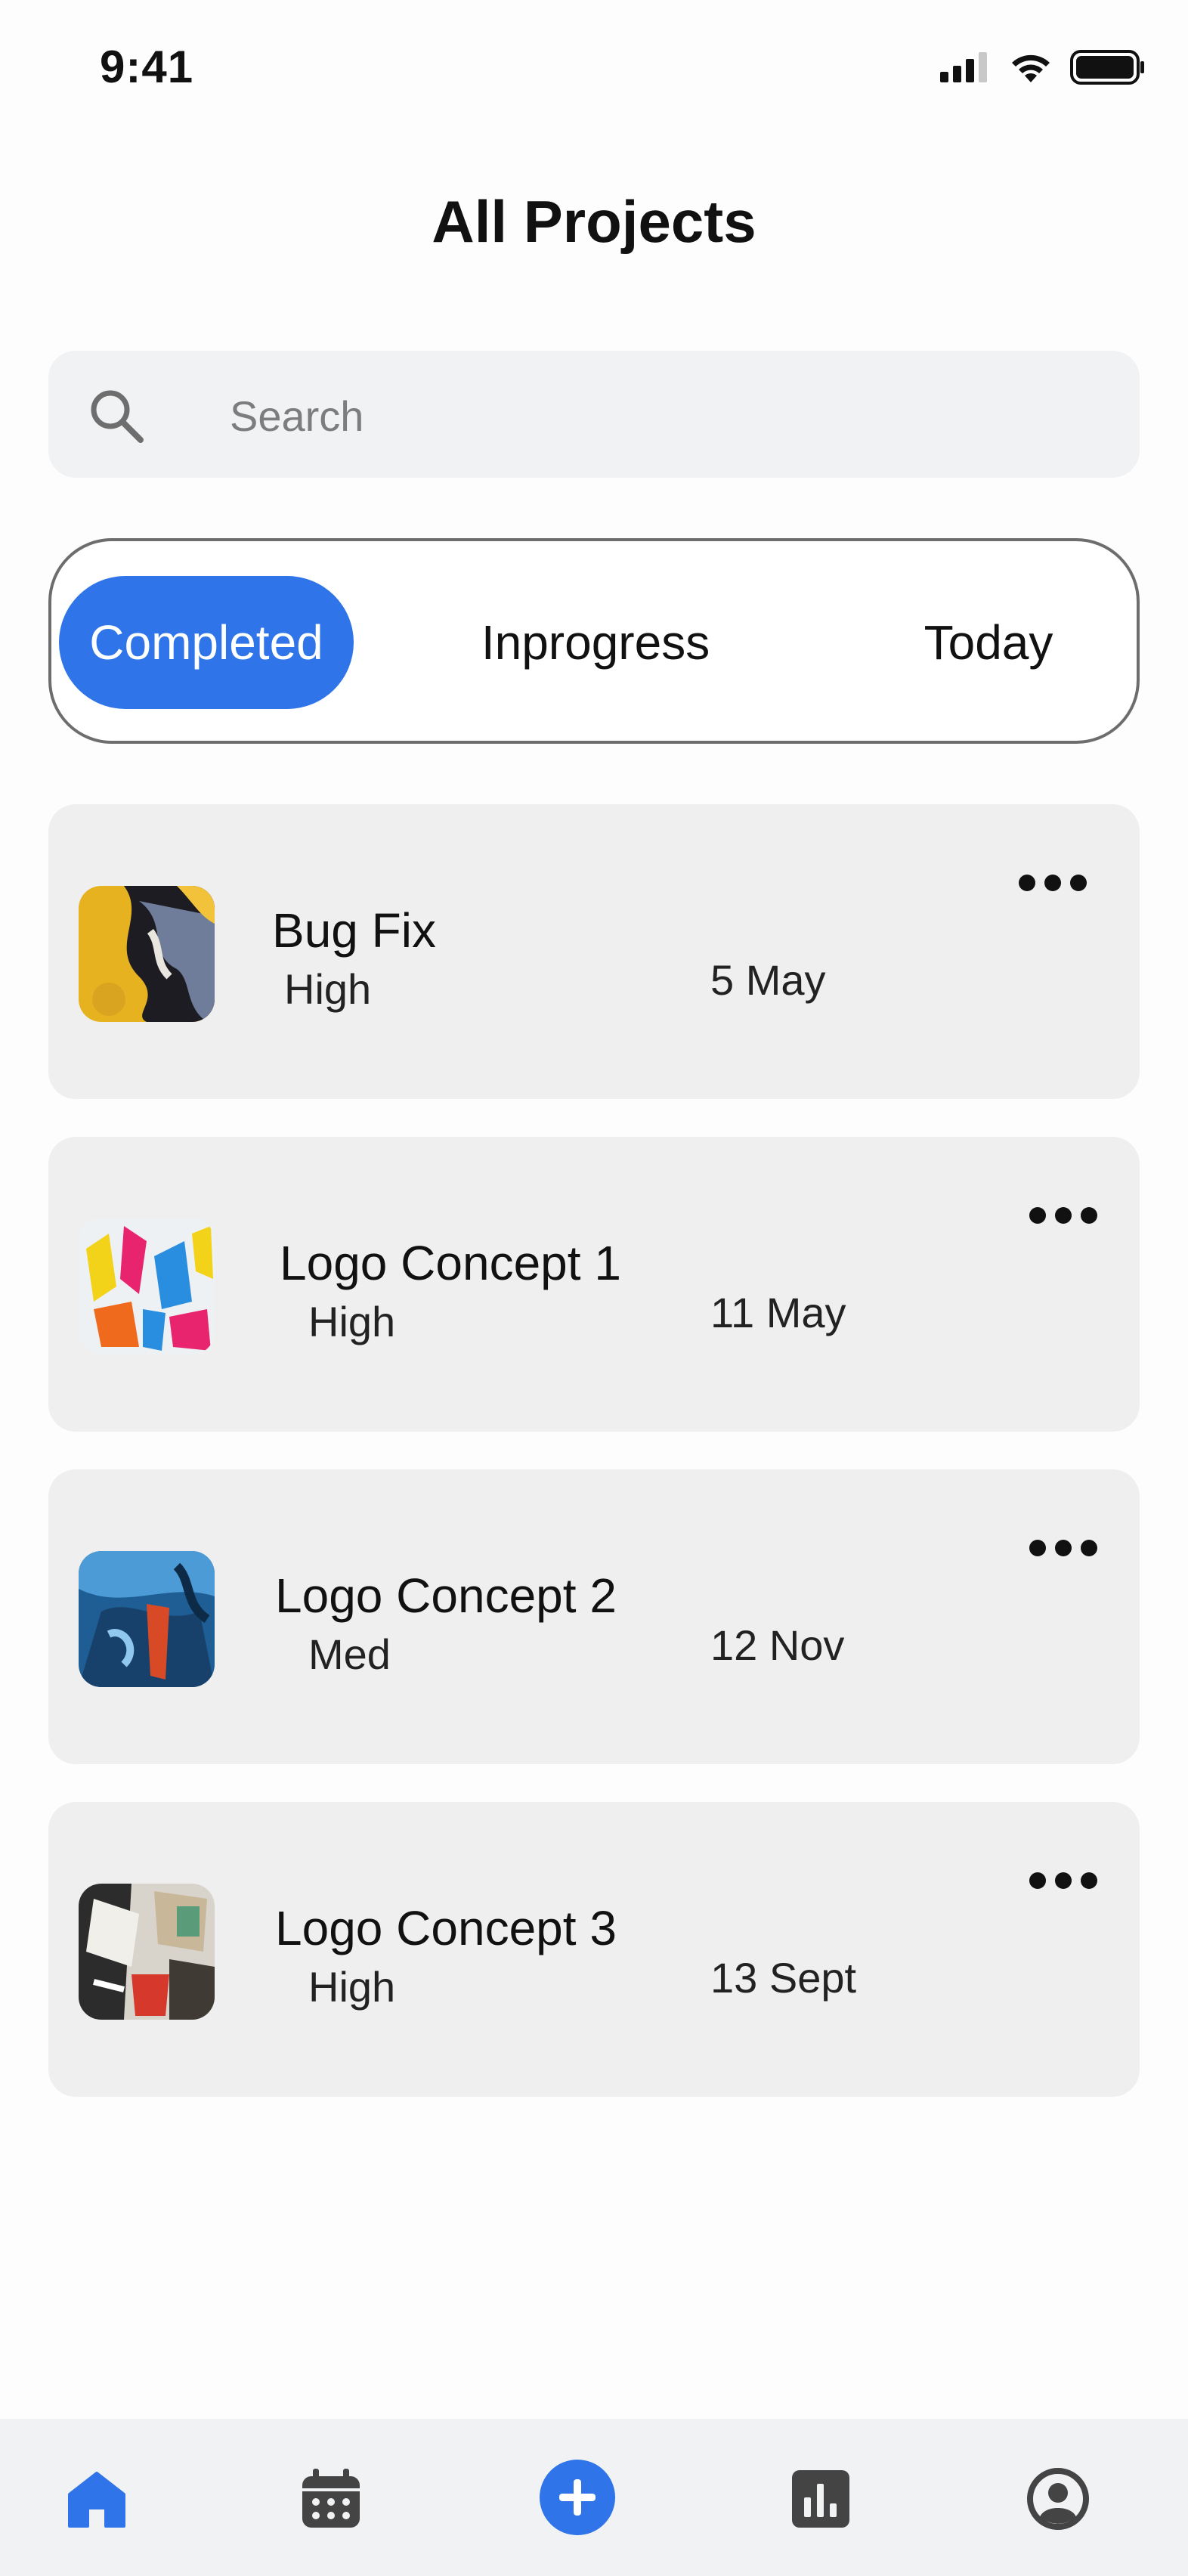 This screenshot has height=2576, width=1188. What do you see at coordinates (354, 930) in the screenshot?
I see `project-title: Bug Fix` at bounding box center [354, 930].